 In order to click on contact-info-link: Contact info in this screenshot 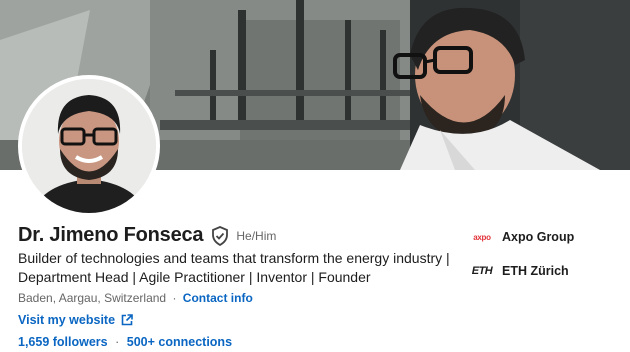, I will do `click(218, 298)`.